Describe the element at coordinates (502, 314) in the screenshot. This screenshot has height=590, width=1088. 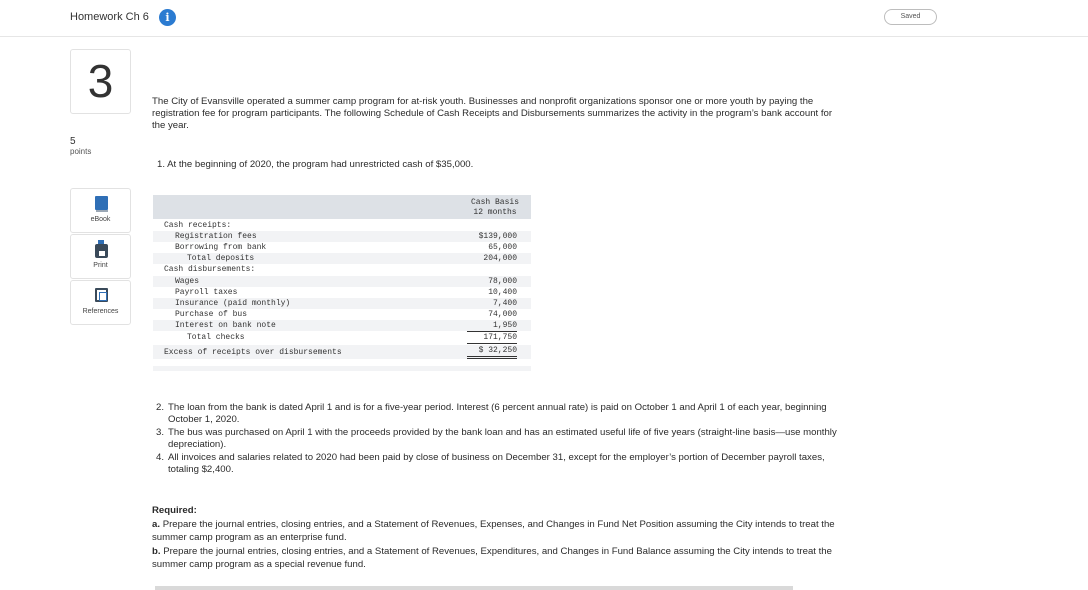
I see `row-value: 74,000` at that location.